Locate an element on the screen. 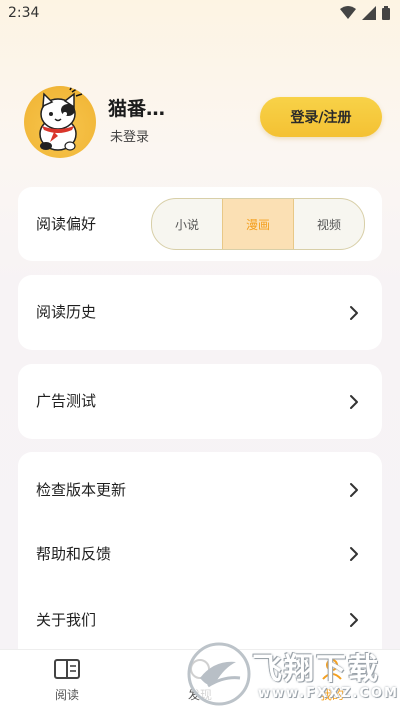  login-status: 未登录 is located at coordinates (130, 137).